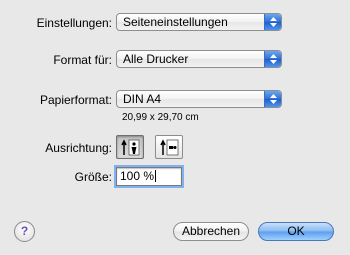  Describe the element at coordinates (137, 176) in the screenshot. I see `scale-input-value: 100 %` at that location.